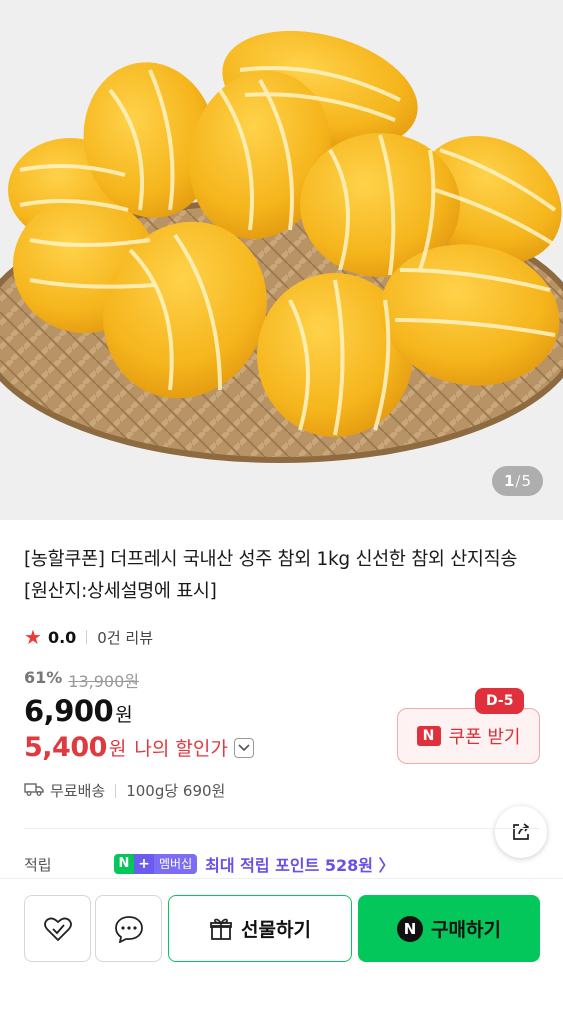  I want to click on rating-row: ★ 0.0 0건 리뷰, so click(88, 637).